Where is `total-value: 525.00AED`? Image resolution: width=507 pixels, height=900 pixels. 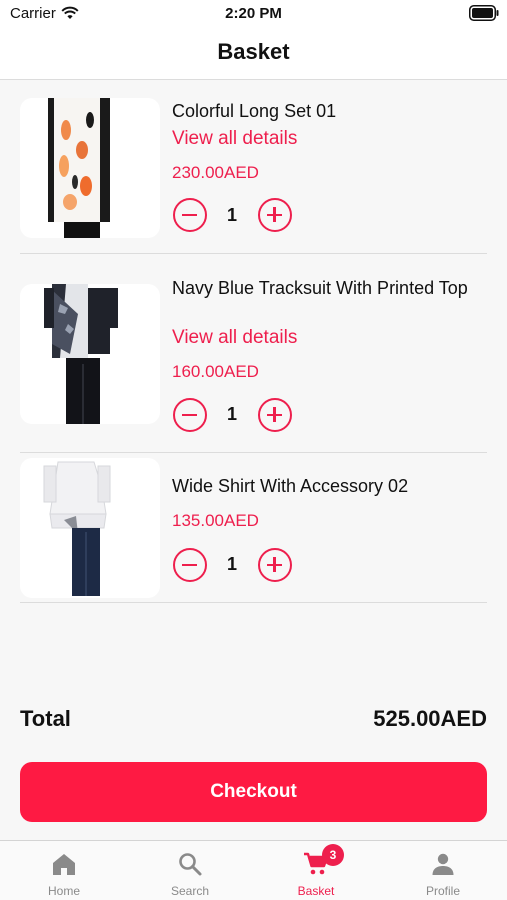 total-value: 525.00AED is located at coordinates (430, 718).